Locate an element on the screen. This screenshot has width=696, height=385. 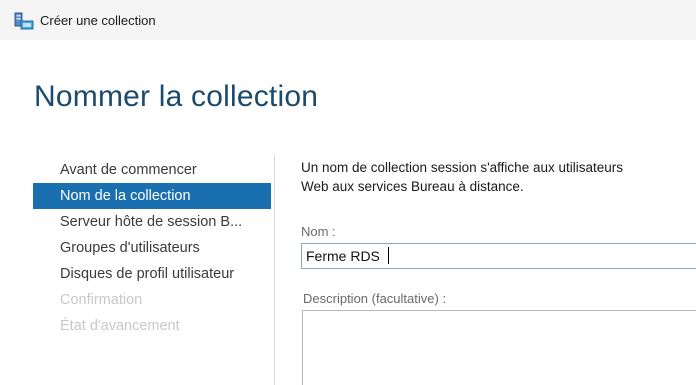
nav-item-disques-de-profil: Disques de profil utilisateur is located at coordinates (152, 274).